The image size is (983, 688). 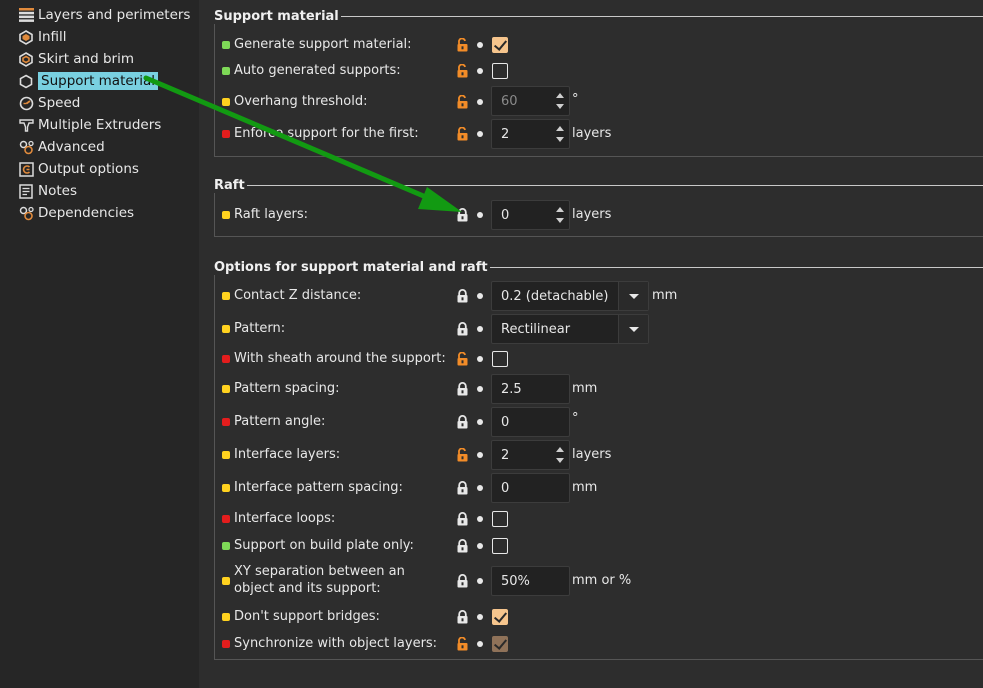 I want to click on xy-separation-input: 50%, so click(x=530, y=581).